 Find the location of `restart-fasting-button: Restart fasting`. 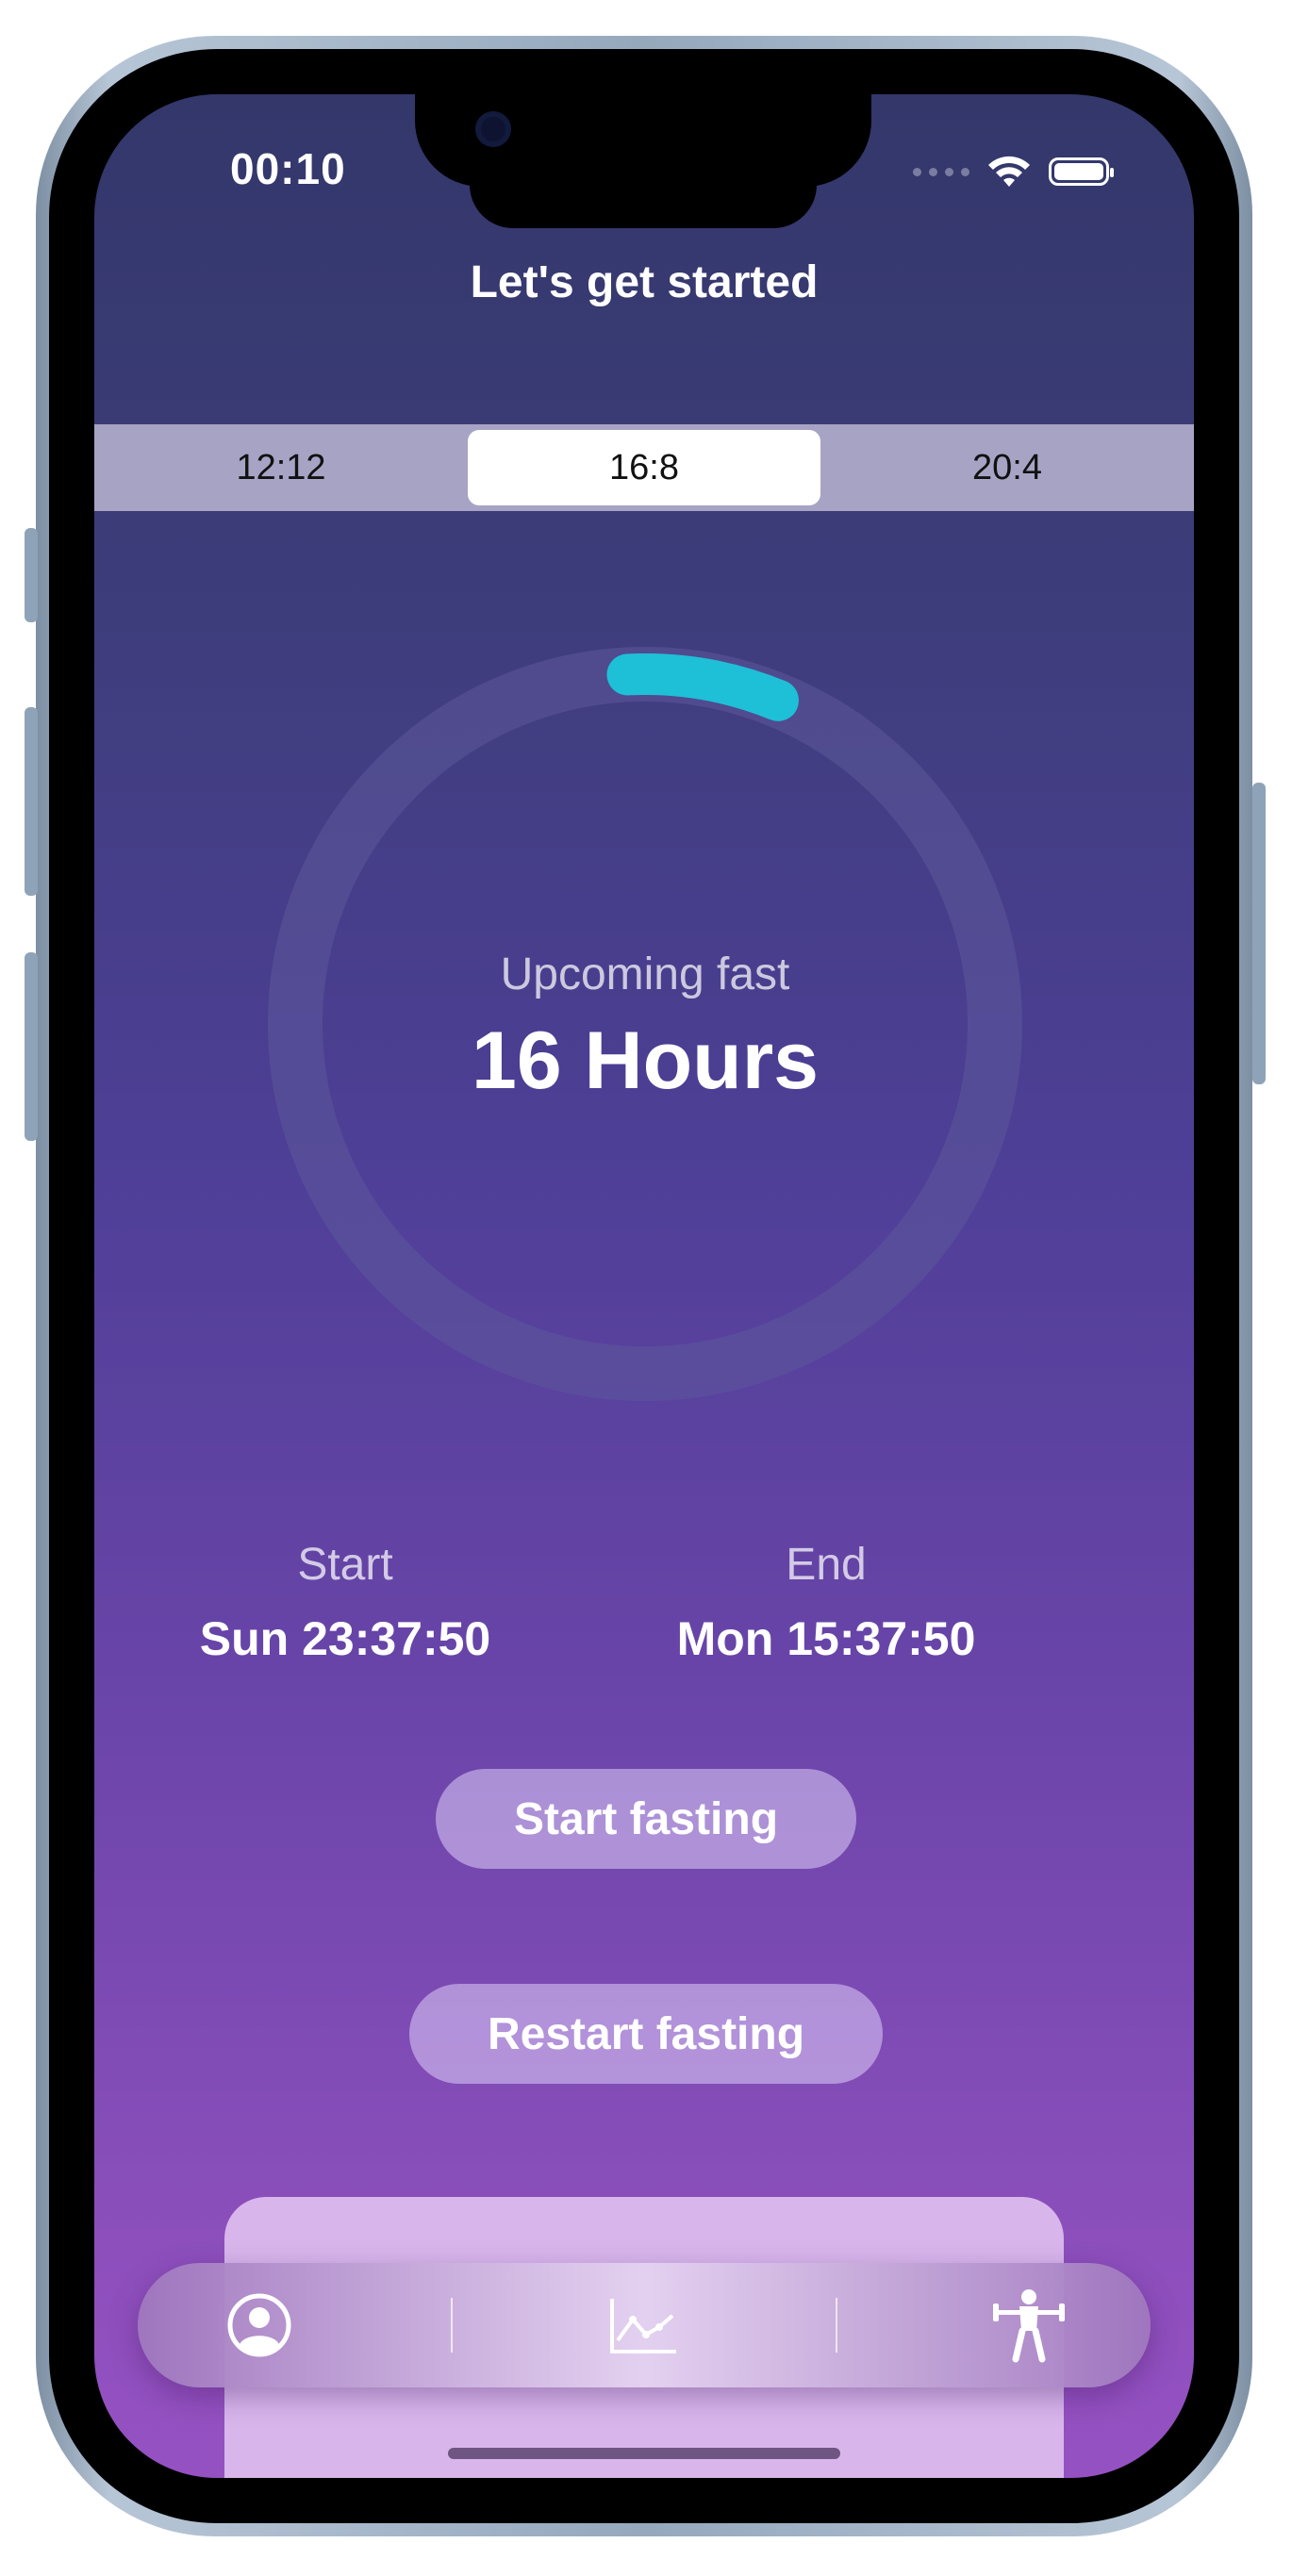

restart-fasting-button: Restart fasting is located at coordinates (646, 2034).